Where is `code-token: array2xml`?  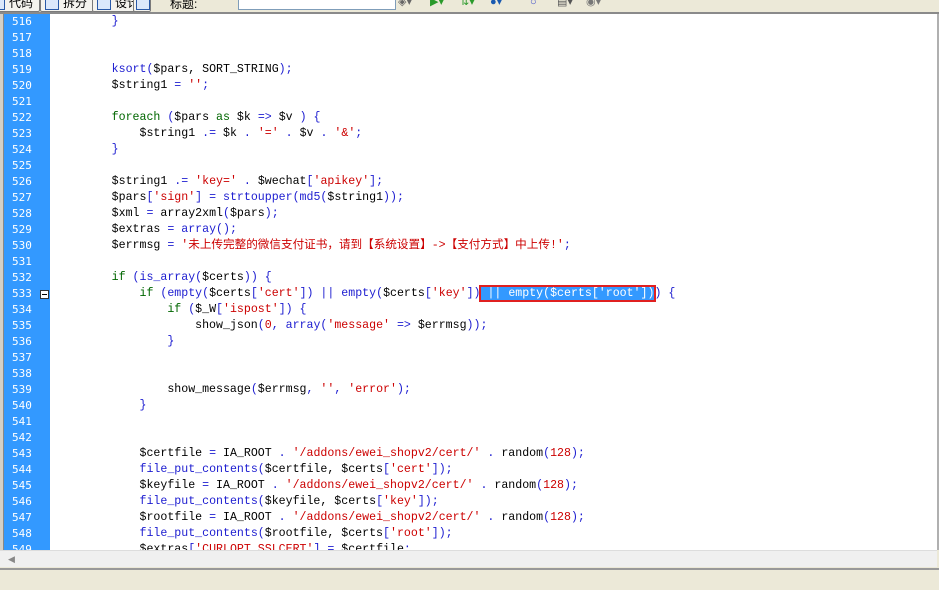
code-token: array2xml is located at coordinates (188, 213).